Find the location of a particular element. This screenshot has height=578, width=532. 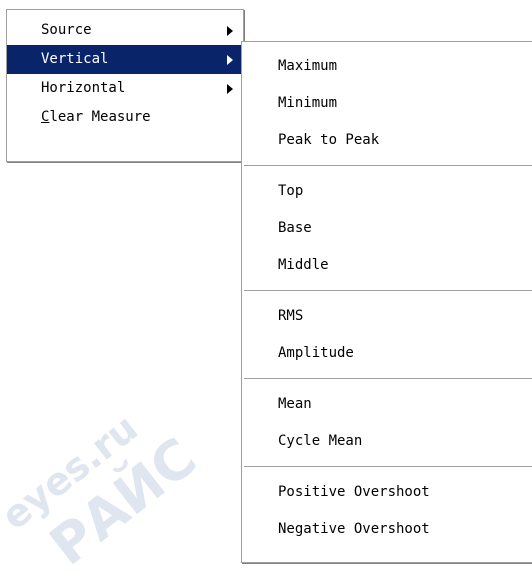

submenu-item-label: Middle is located at coordinates (303, 265).